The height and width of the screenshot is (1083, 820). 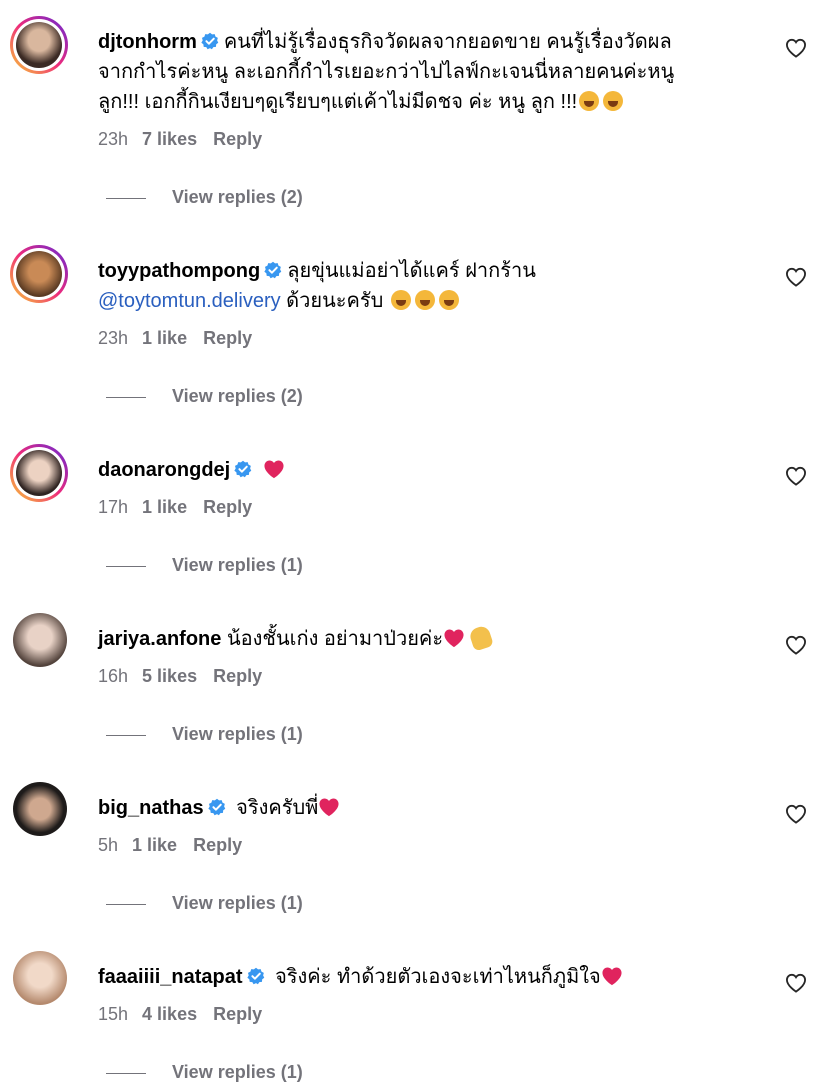 I want to click on likes-count: 7 likes, so click(x=169, y=139).